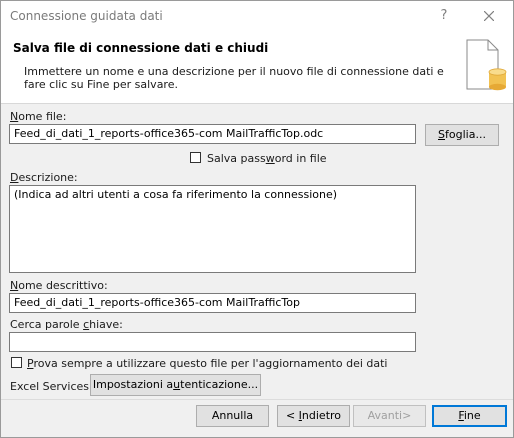  I want to click on close-icon, so click(489, 16).